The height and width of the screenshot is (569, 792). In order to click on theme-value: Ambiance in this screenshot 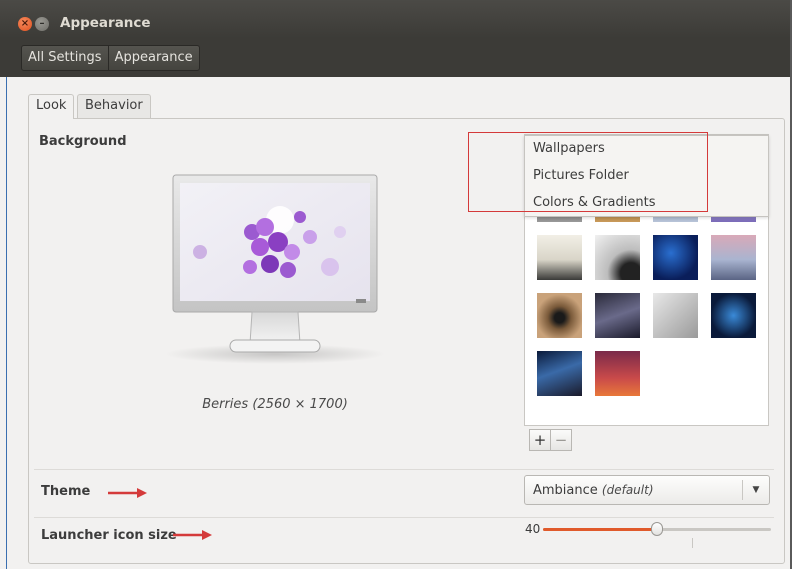, I will do `click(565, 490)`.